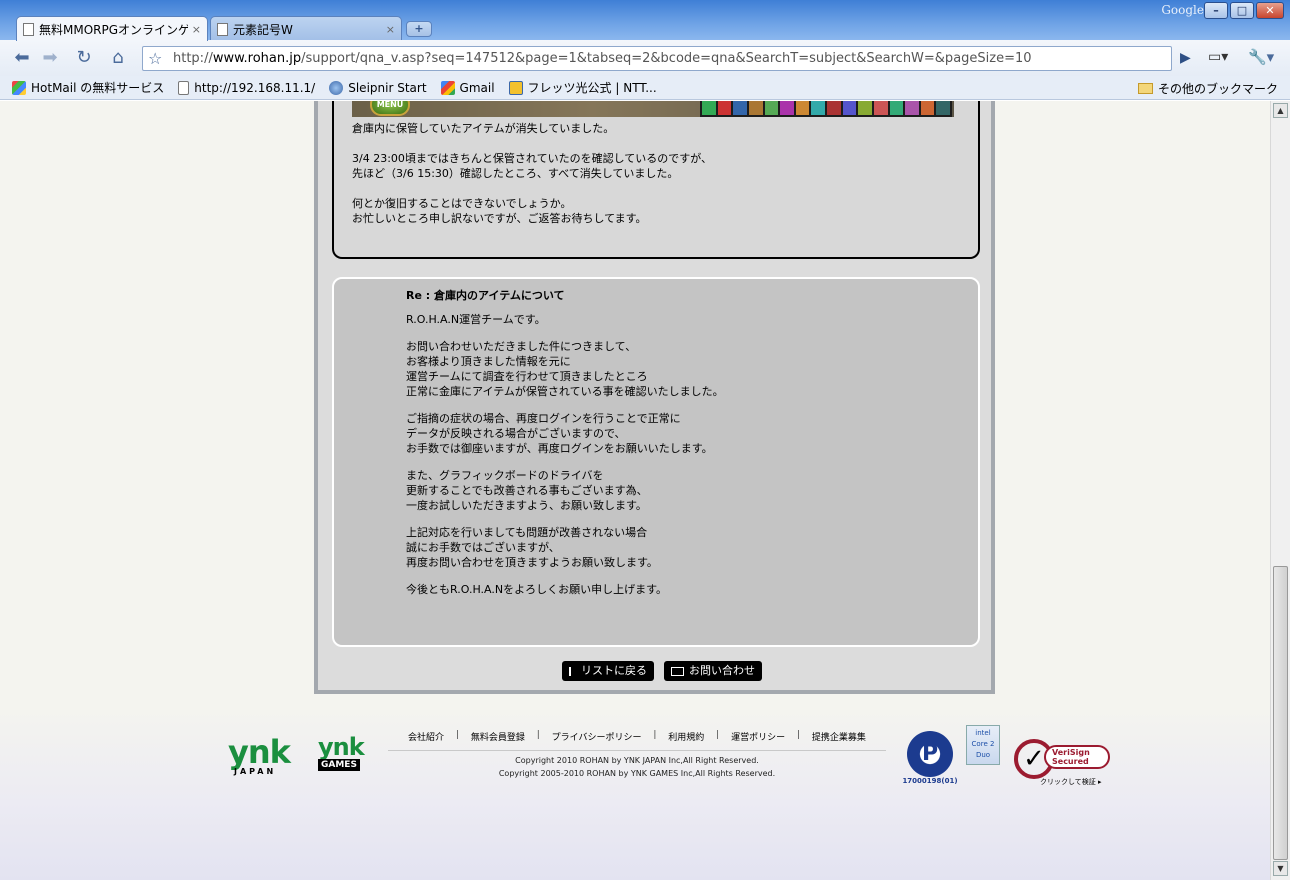  What do you see at coordinates (19, 87) in the screenshot?
I see `windows-icon` at bounding box center [19, 87].